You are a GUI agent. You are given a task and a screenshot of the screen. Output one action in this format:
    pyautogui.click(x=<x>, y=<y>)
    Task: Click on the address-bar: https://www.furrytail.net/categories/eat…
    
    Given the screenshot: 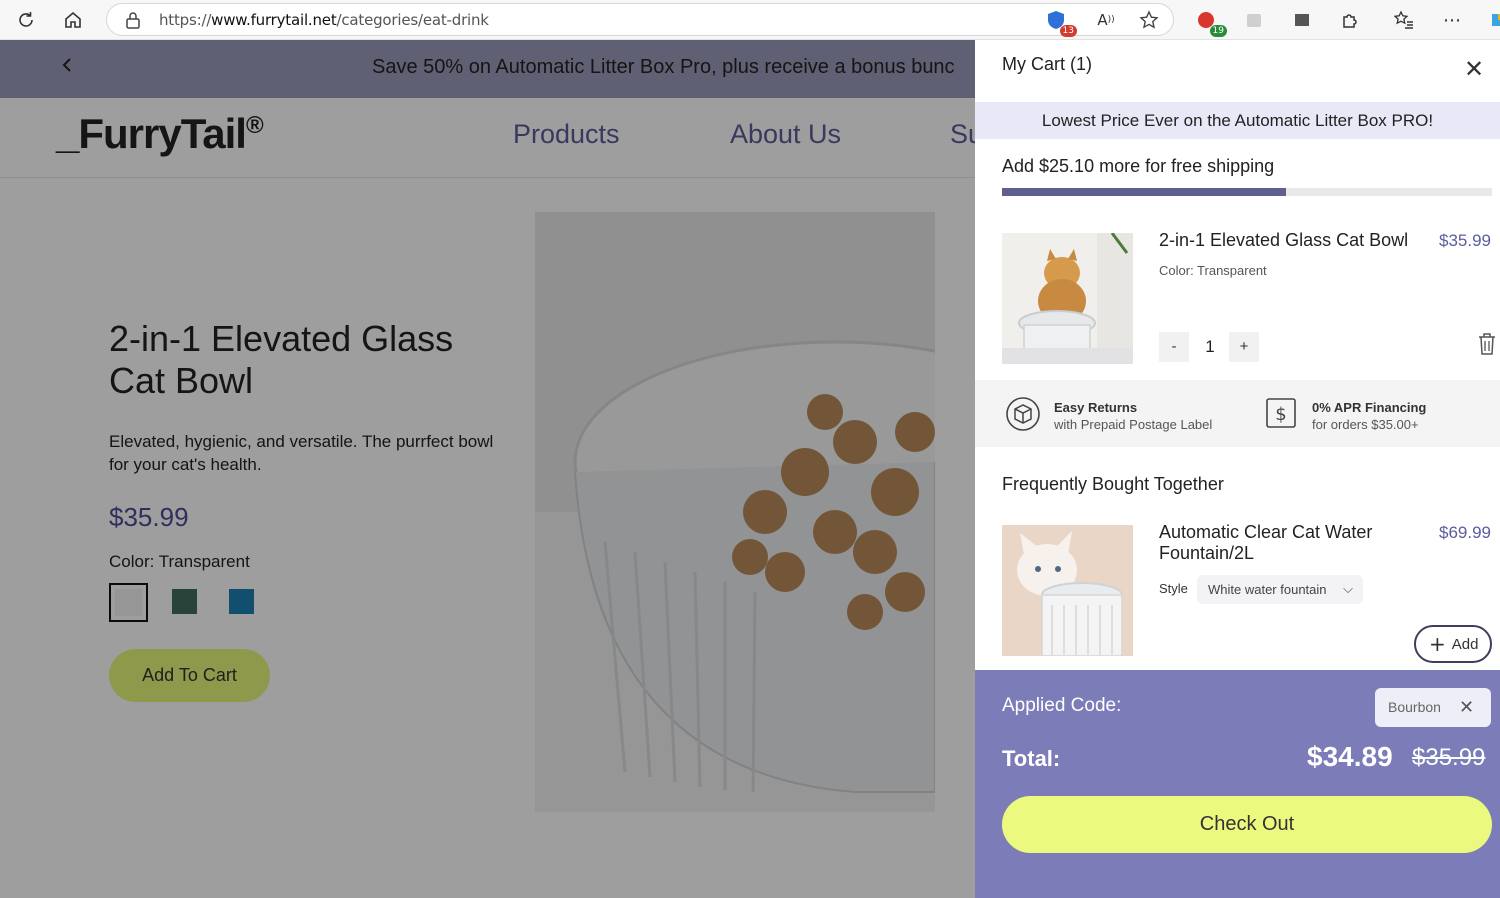 What is the action you would take?
    pyautogui.click(x=640, y=20)
    